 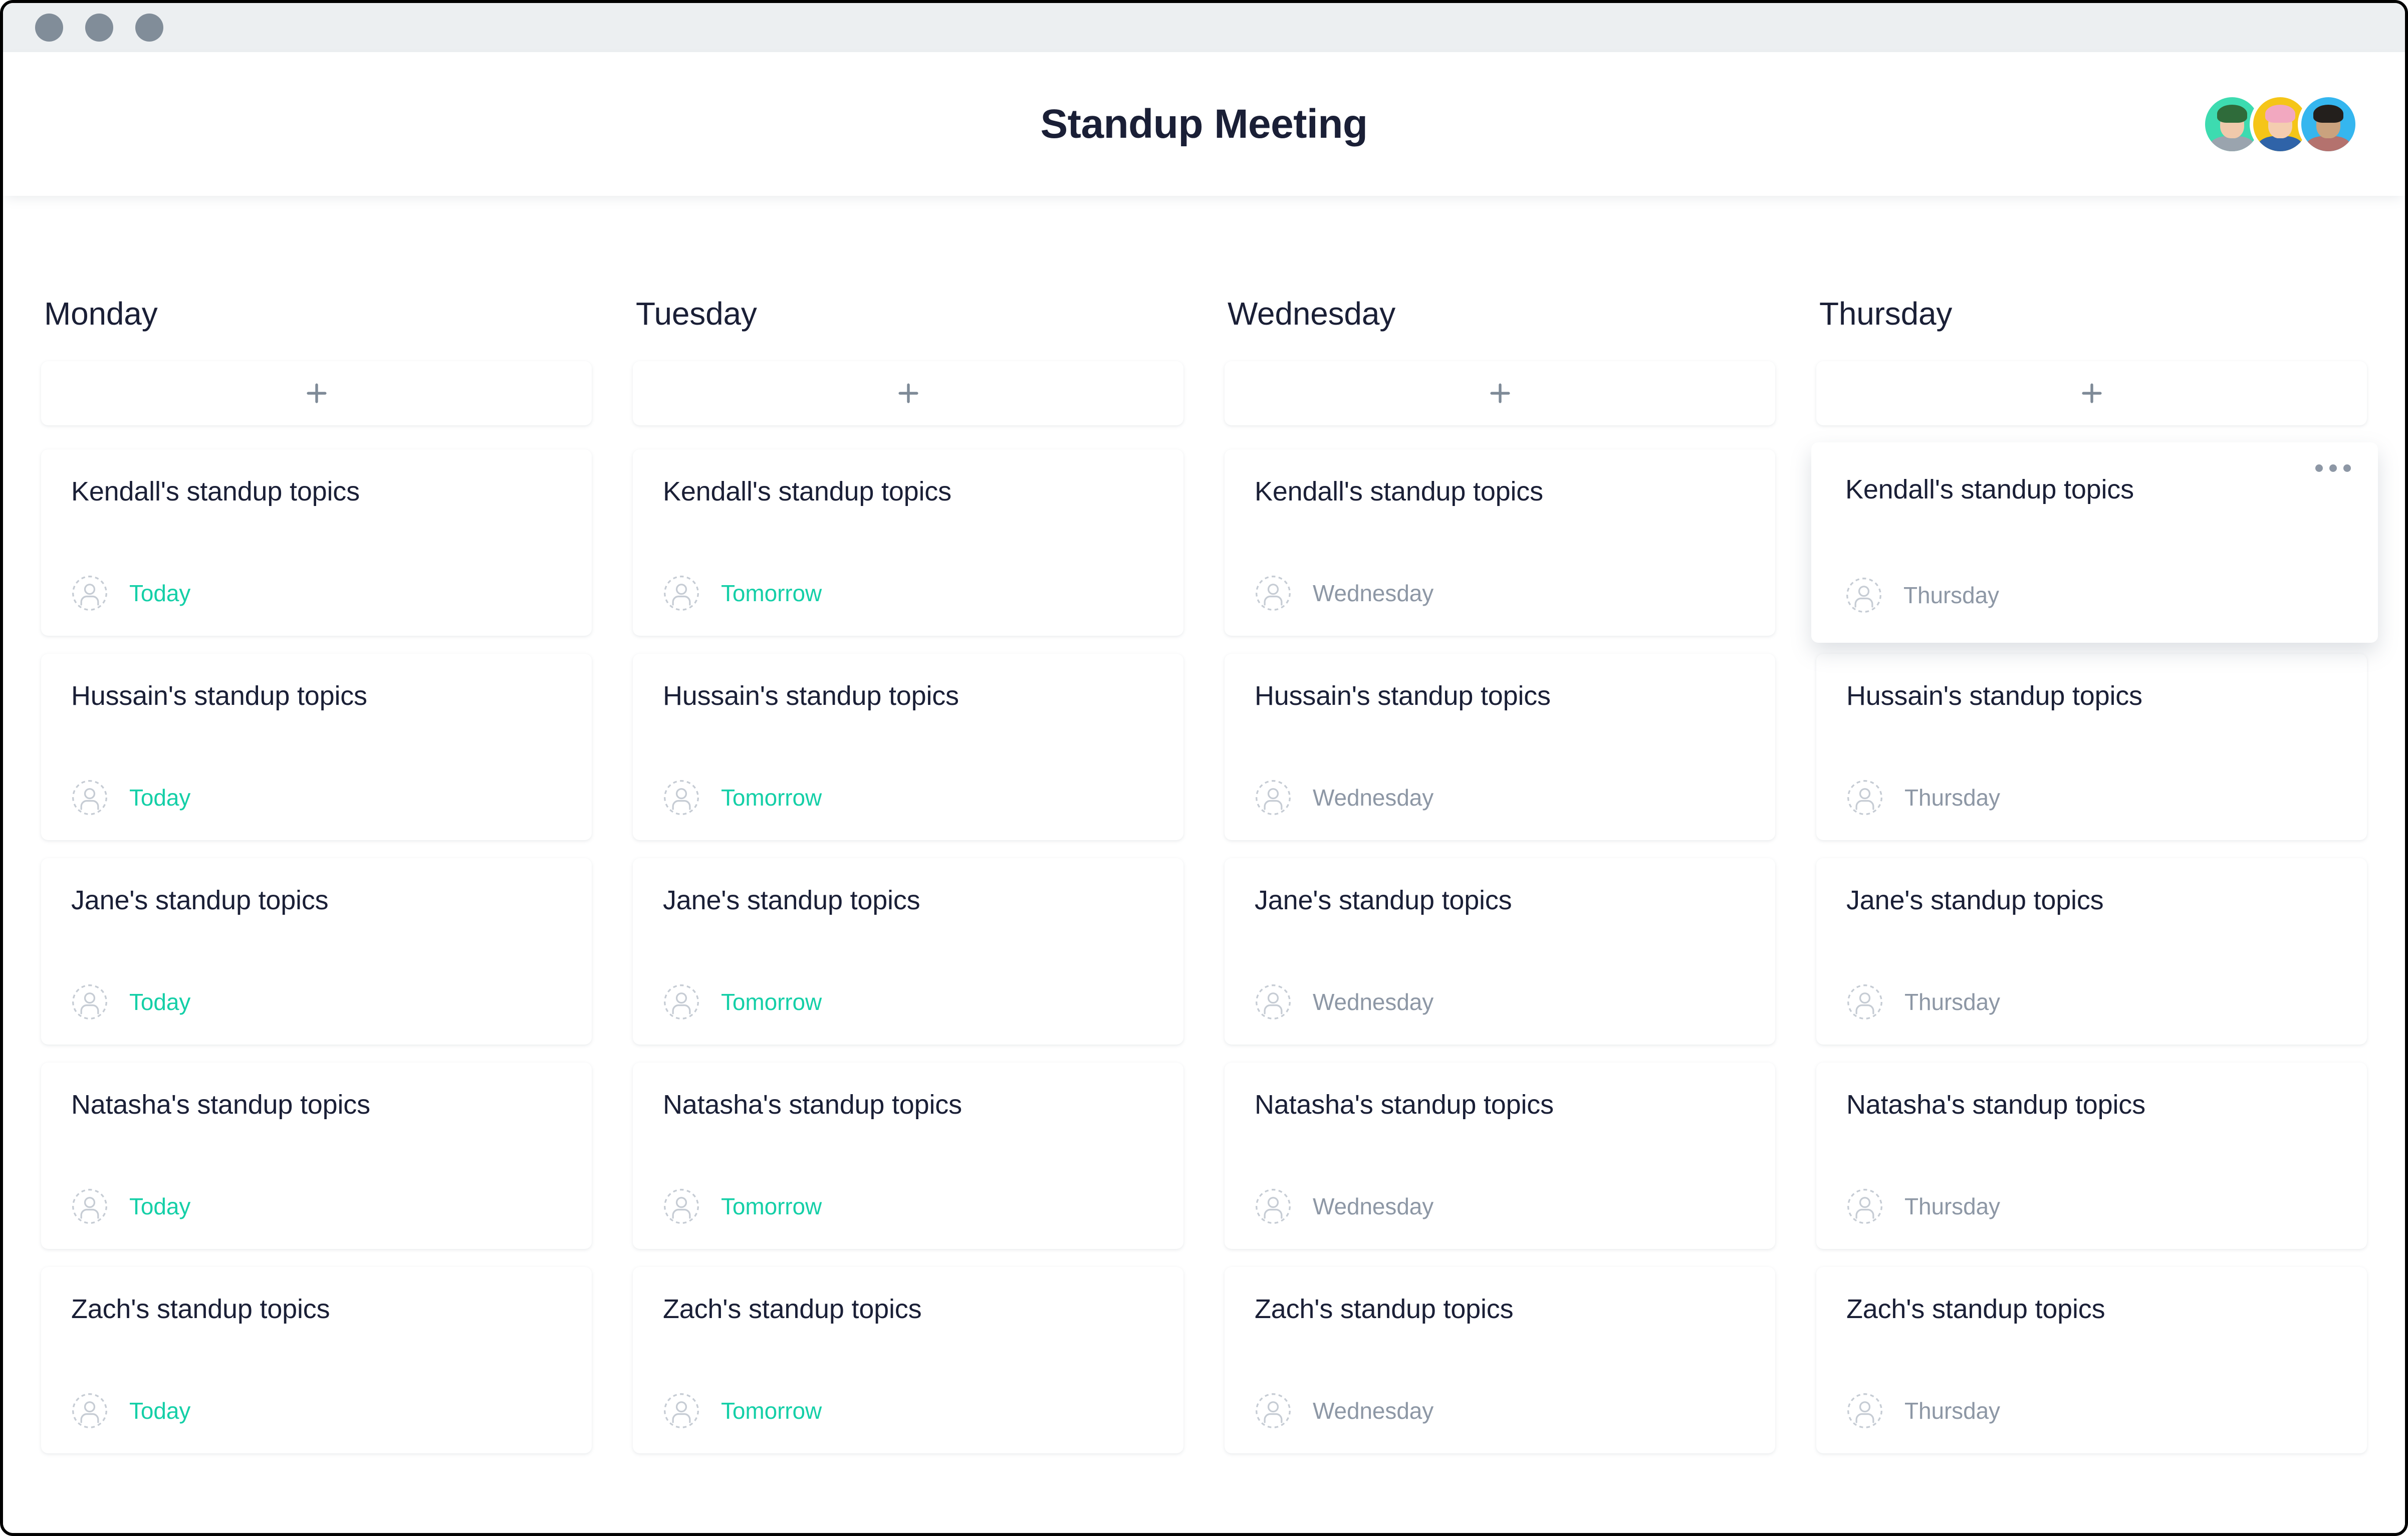 What do you see at coordinates (317, 542) in the screenshot?
I see `standup-card: Kendall's standup topics Today` at bounding box center [317, 542].